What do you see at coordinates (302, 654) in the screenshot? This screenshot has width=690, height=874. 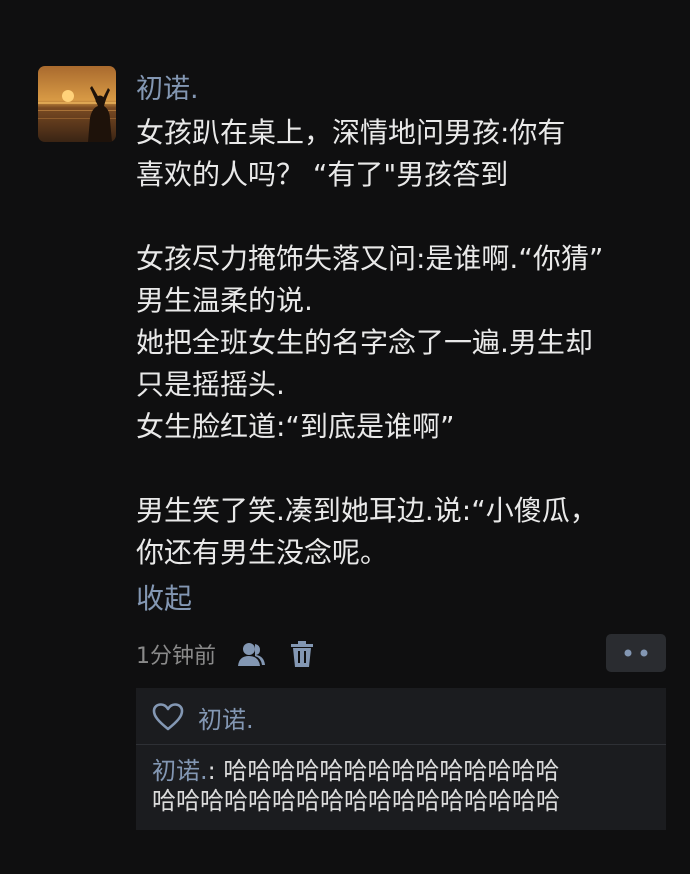 I see `trash-icon` at bounding box center [302, 654].